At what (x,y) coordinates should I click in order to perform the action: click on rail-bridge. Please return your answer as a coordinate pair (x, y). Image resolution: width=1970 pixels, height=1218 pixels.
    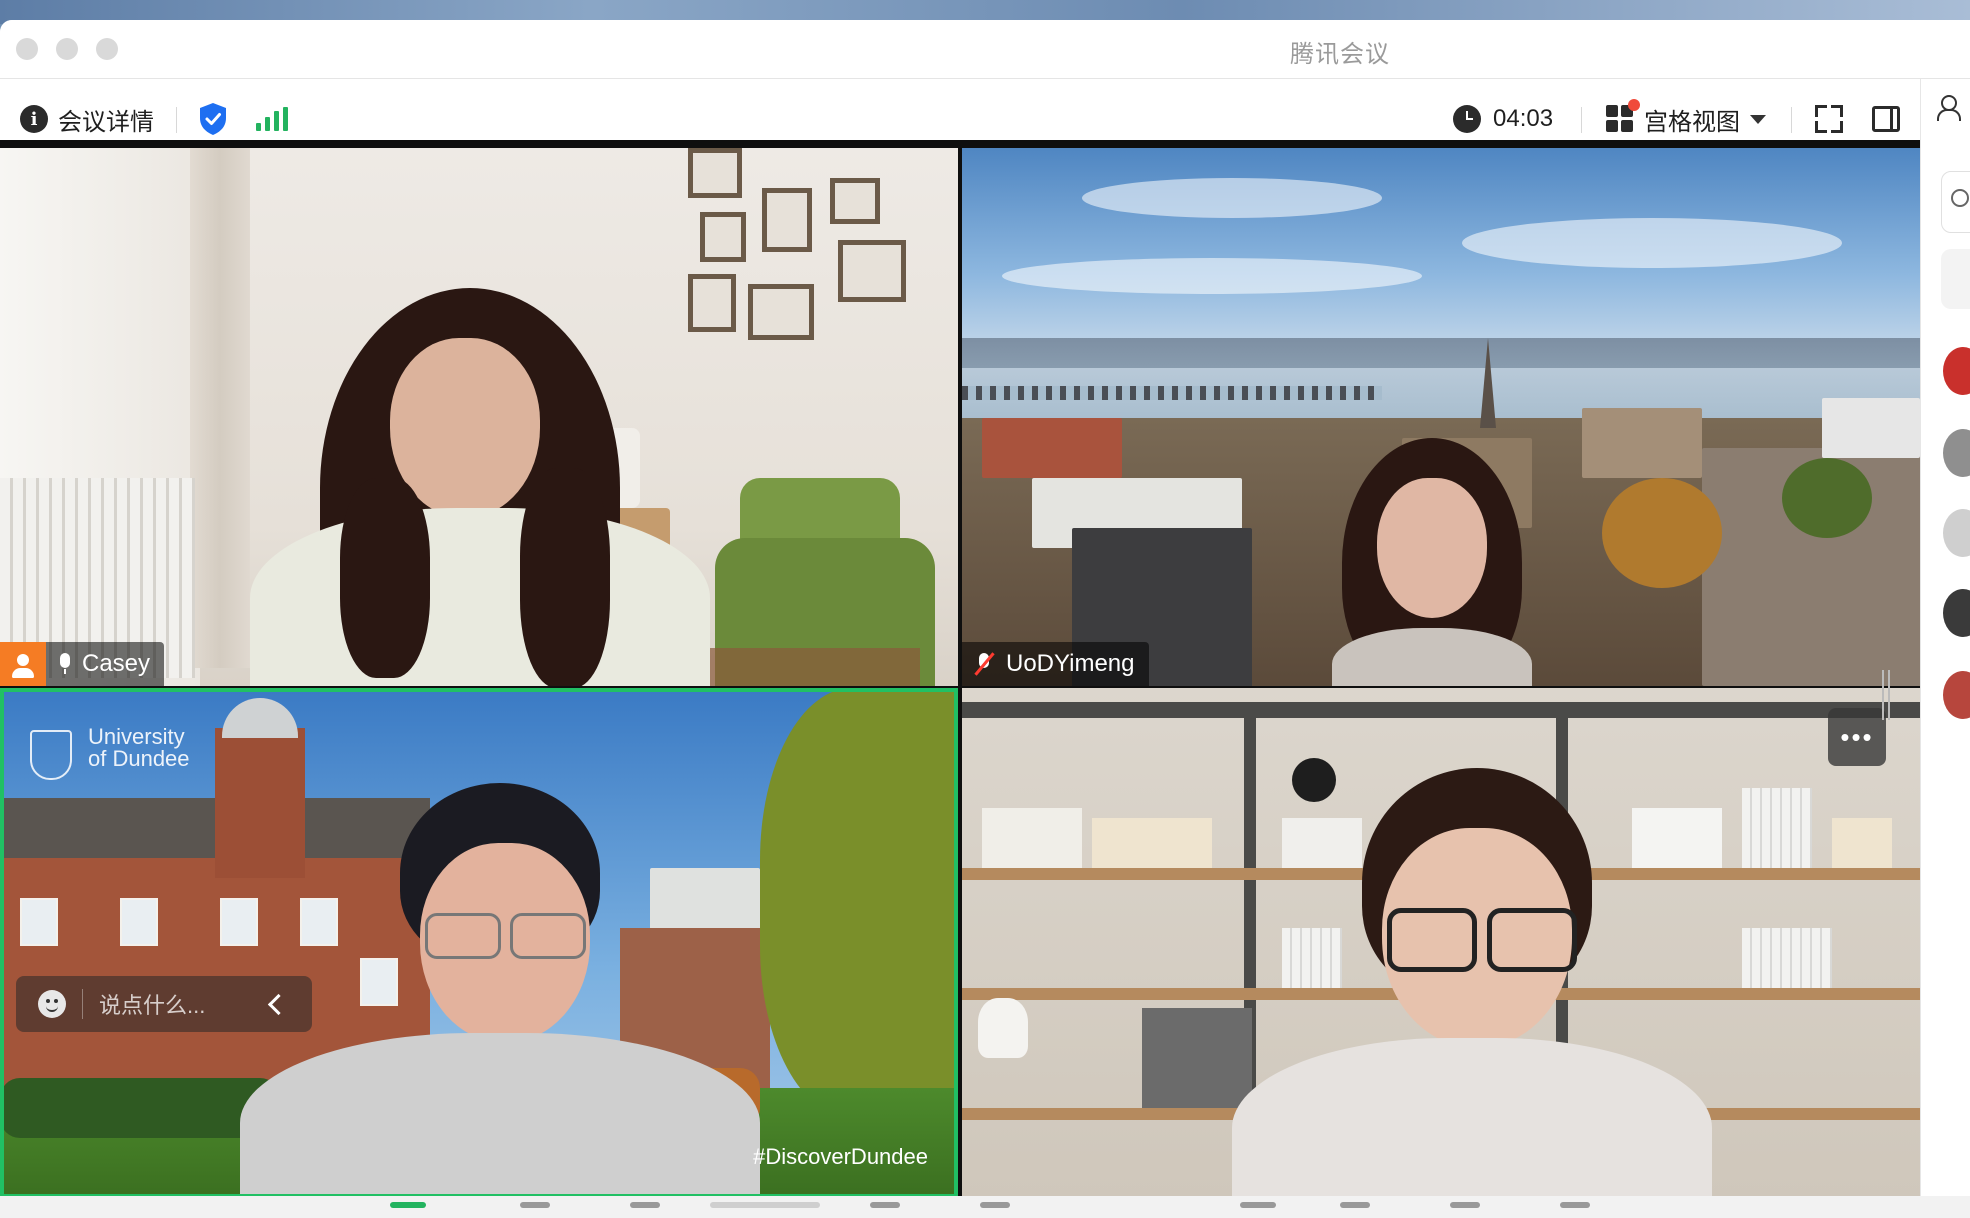
    Looking at the image, I should click on (1172, 393).